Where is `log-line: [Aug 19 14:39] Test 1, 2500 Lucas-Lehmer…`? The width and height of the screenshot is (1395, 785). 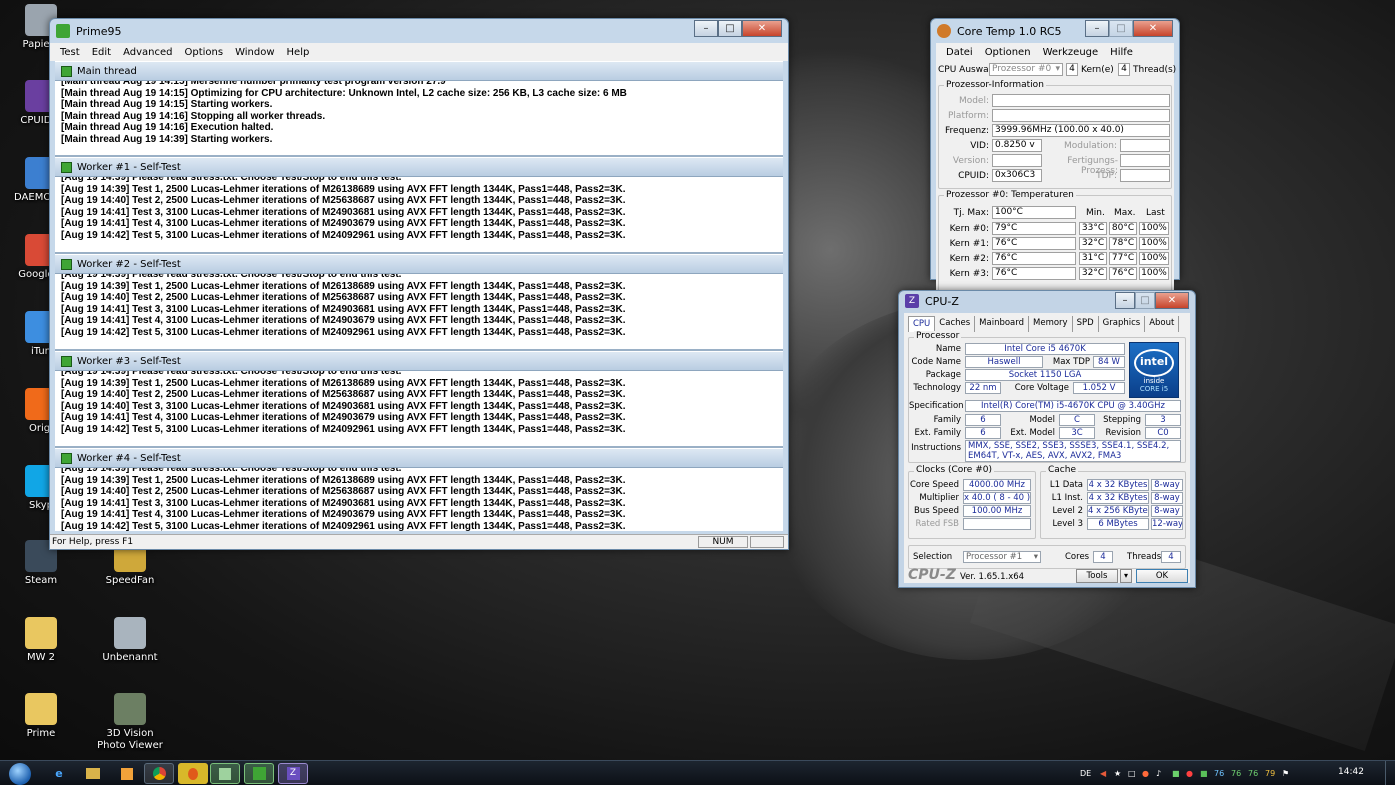
log-line: [Aug 19 14:39] Test 1, 2500 Lucas-Lehmer… is located at coordinates (343, 383).